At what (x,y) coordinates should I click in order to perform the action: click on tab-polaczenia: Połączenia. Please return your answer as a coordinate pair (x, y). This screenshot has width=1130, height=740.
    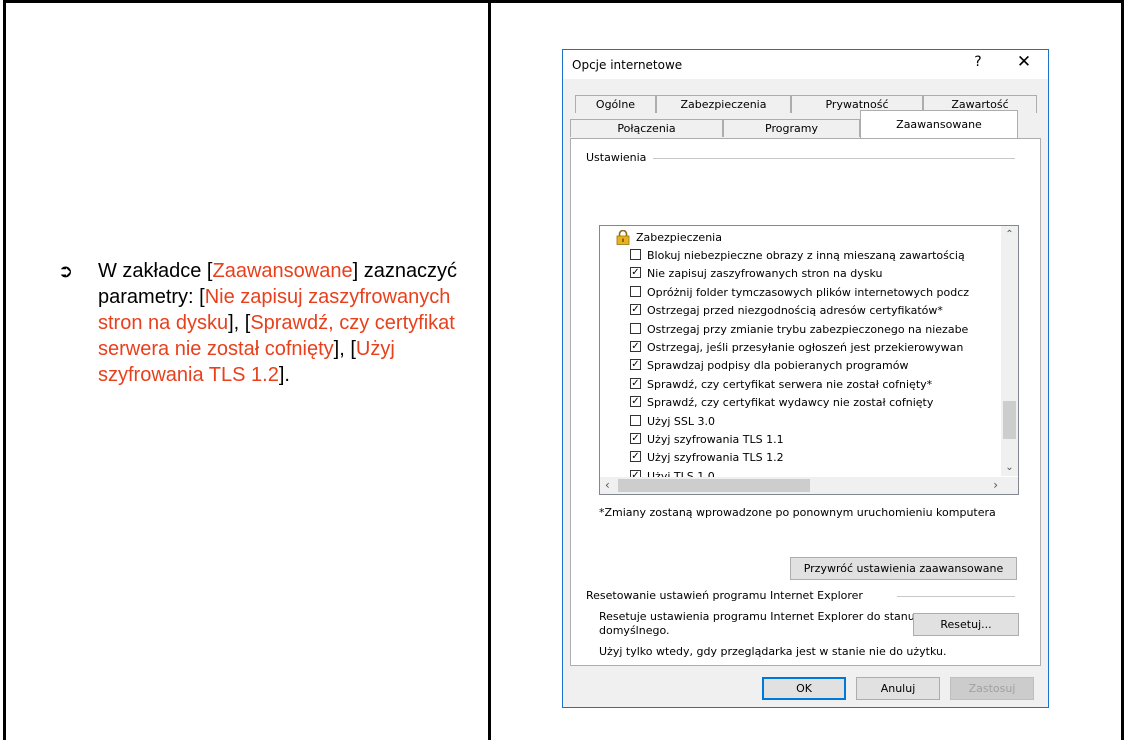
    Looking at the image, I should click on (646, 128).